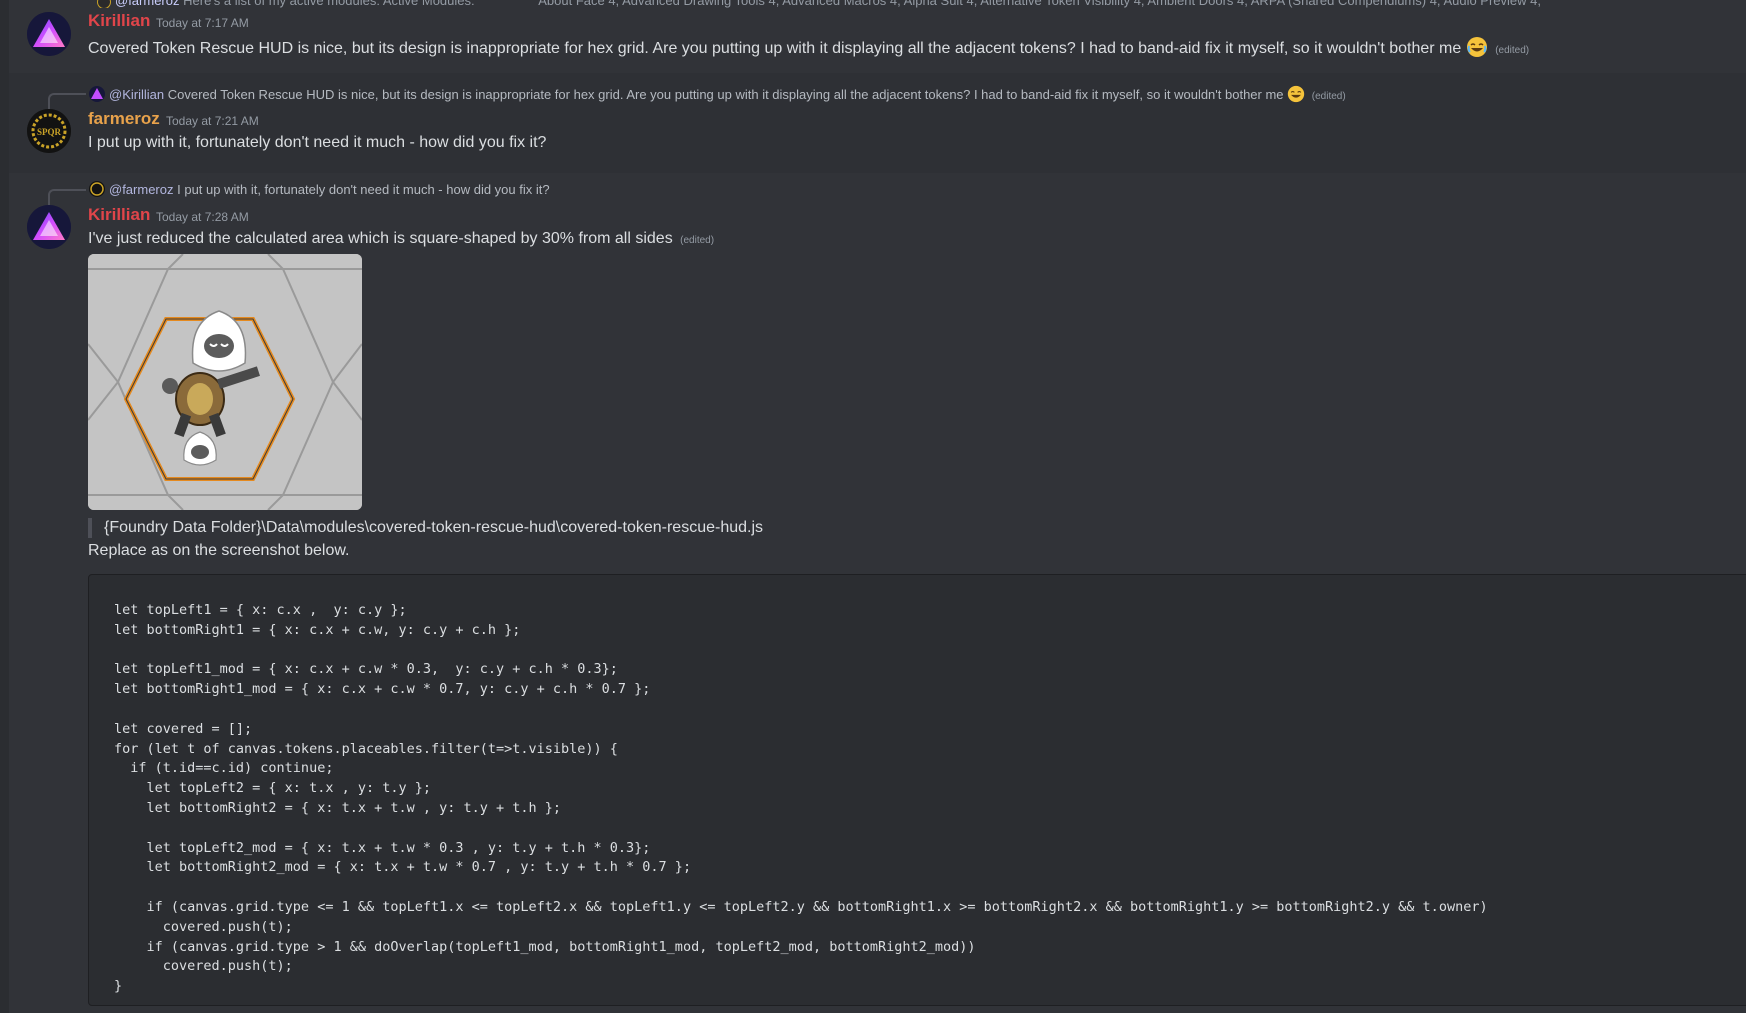  Describe the element at coordinates (202, 217) in the screenshot. I see `timestamp: Today at 7:28 AM` at that location.